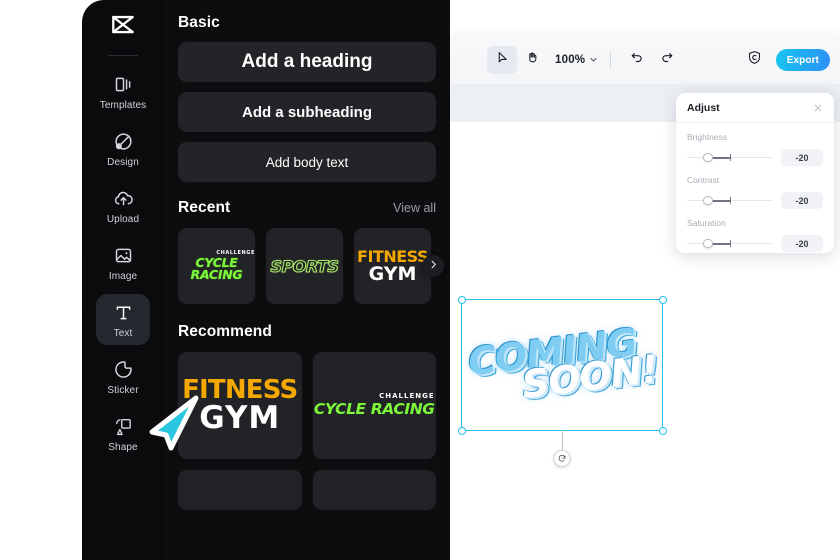 This screenshot has height=560, width=840. I want to click on recent-card-cycle-racing: CHALLENGE CYCLE RACING, so click(216, 266).